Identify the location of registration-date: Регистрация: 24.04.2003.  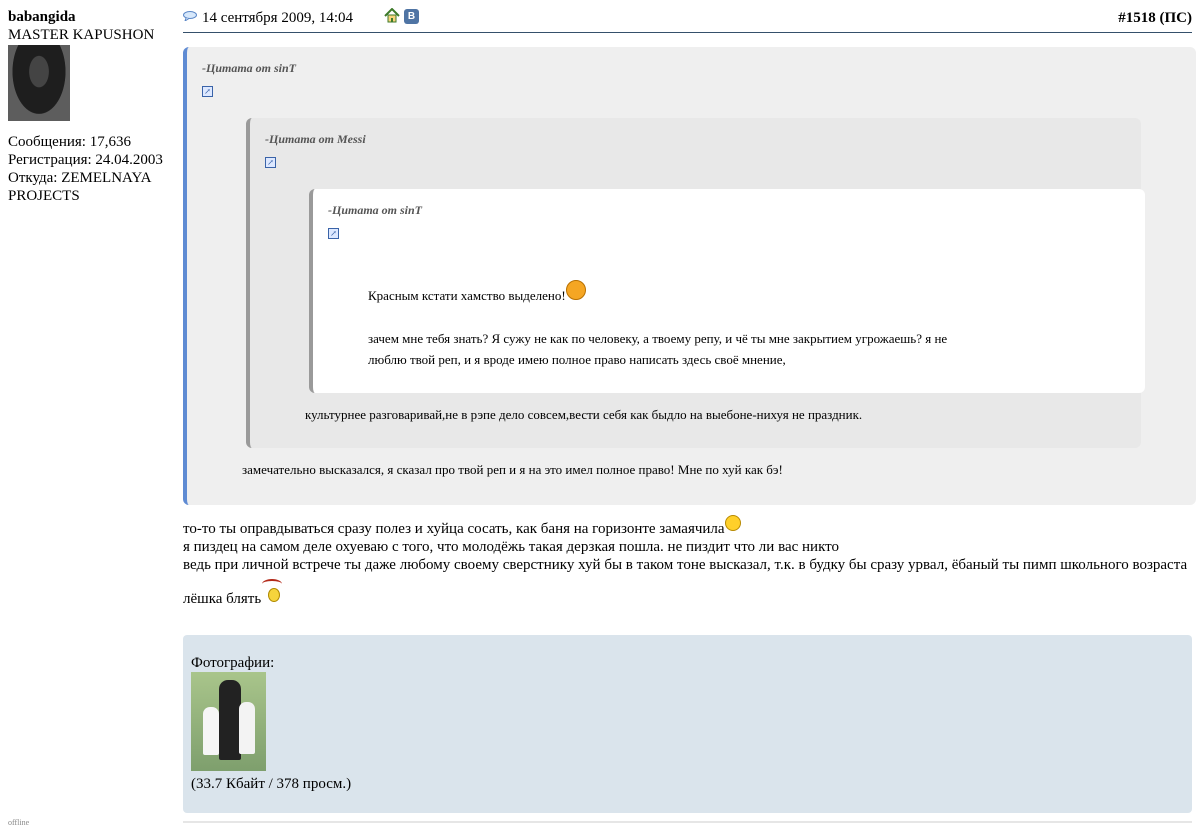
(85, 160).